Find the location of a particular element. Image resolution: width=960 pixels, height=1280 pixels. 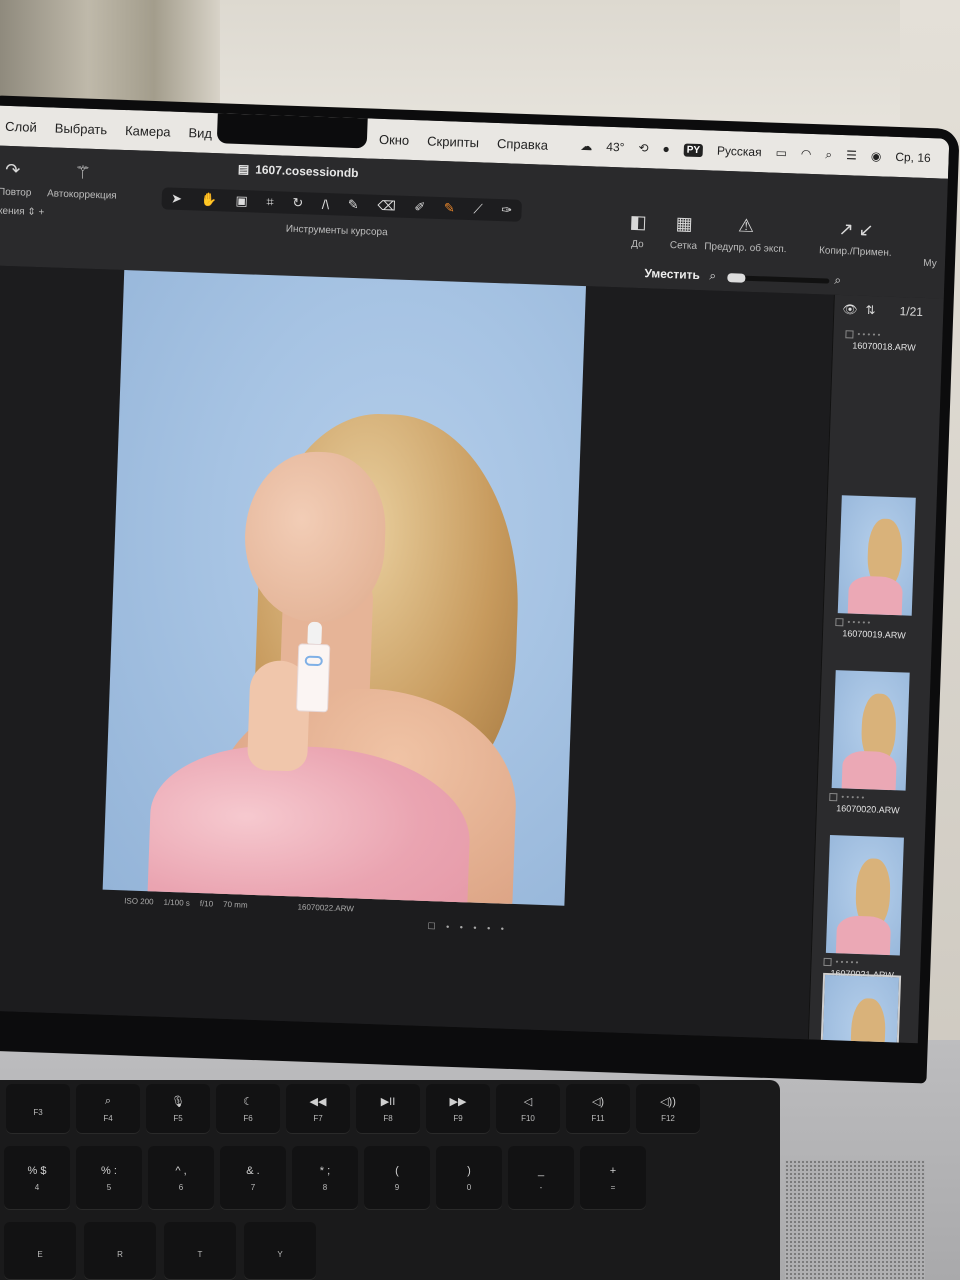

thumbnail: • • • • •16070022.ARW is located at coordinates (859, 1008).